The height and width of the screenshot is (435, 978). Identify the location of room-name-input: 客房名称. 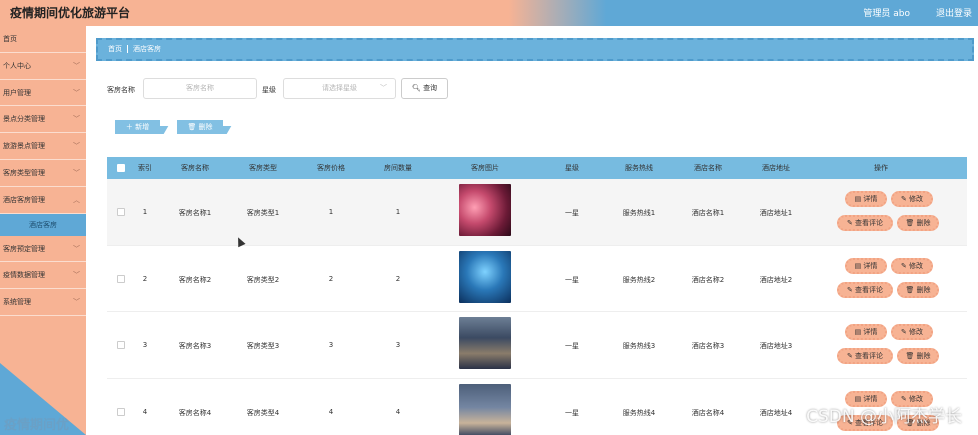
(200, 88).